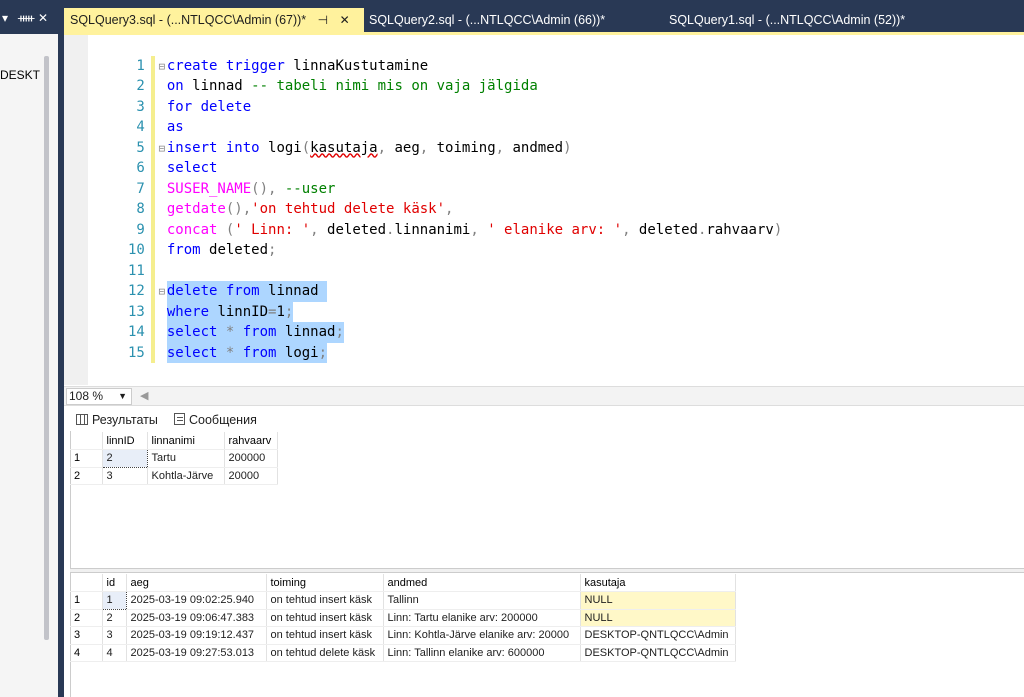 This screenshot has width=1024, height=697. What do you see at coordinates (247, 352) in the screenshot?
I see `code-text: select * from logi;` at bounding box center [247, 352].